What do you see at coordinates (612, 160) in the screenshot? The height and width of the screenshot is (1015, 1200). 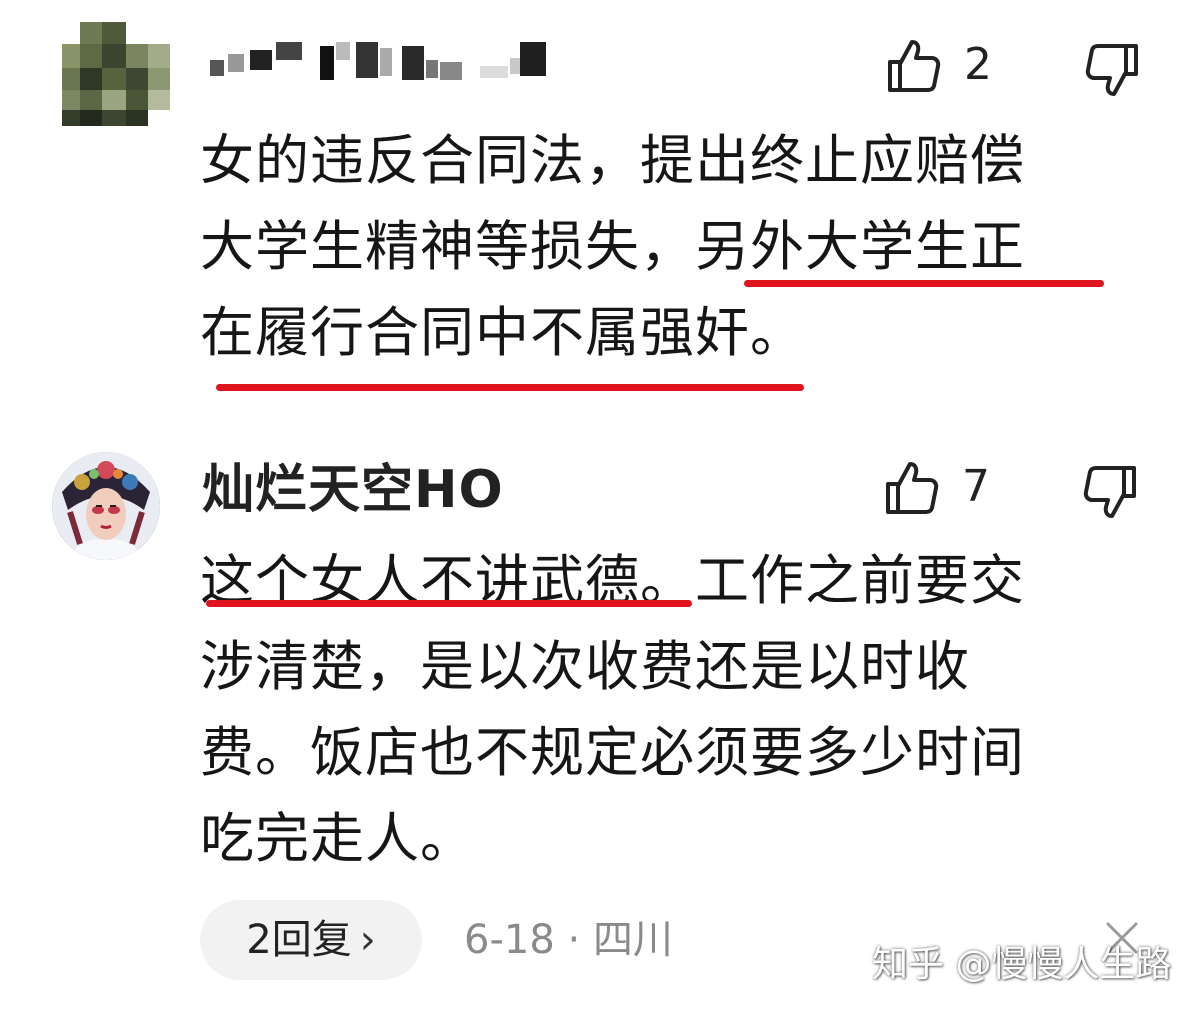 I see `comment-line: 女的违反合同法，提出终止应赔偿` at bounding box center [612, 160].